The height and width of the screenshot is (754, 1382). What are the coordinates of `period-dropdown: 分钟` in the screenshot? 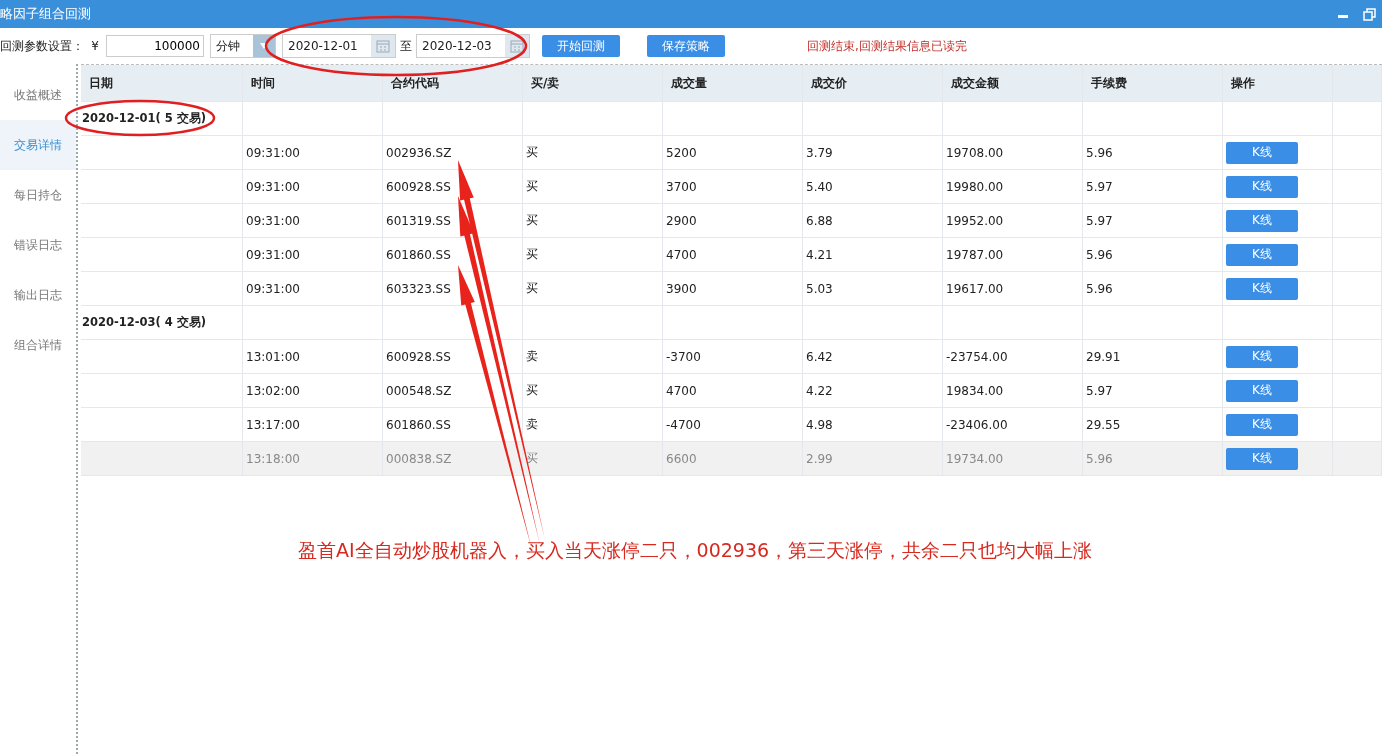 It's located at (243, 46).